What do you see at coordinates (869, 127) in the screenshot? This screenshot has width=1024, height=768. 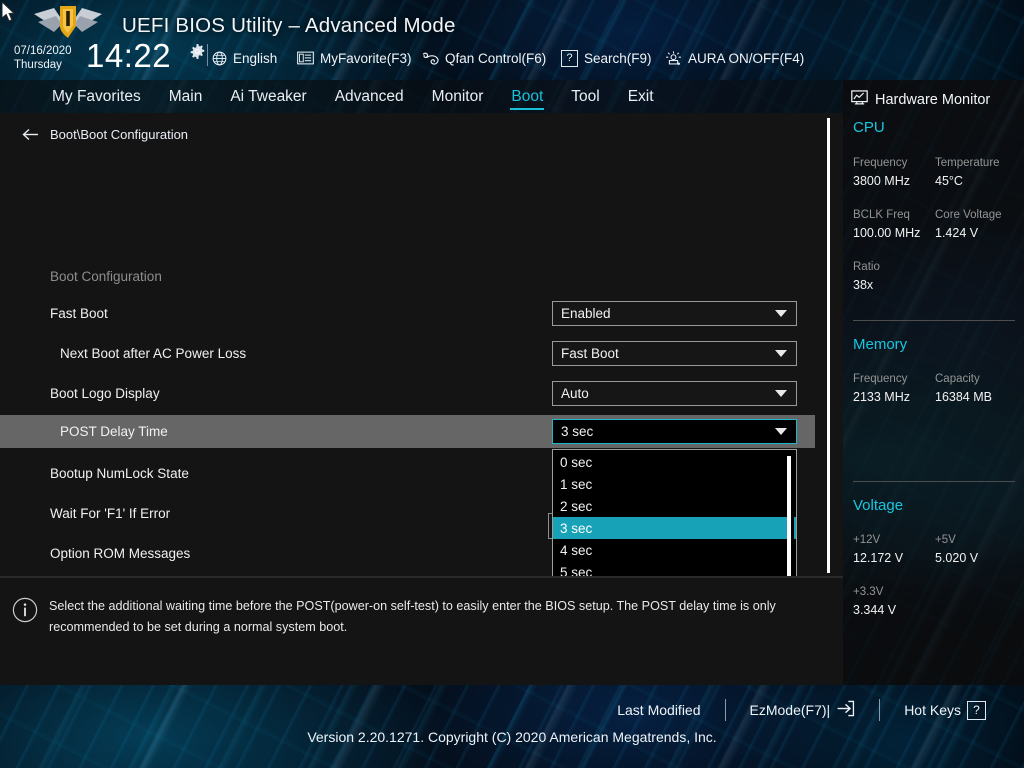 I see `hwmon-section-cpu: CPU` at bounding box center [869, 127].